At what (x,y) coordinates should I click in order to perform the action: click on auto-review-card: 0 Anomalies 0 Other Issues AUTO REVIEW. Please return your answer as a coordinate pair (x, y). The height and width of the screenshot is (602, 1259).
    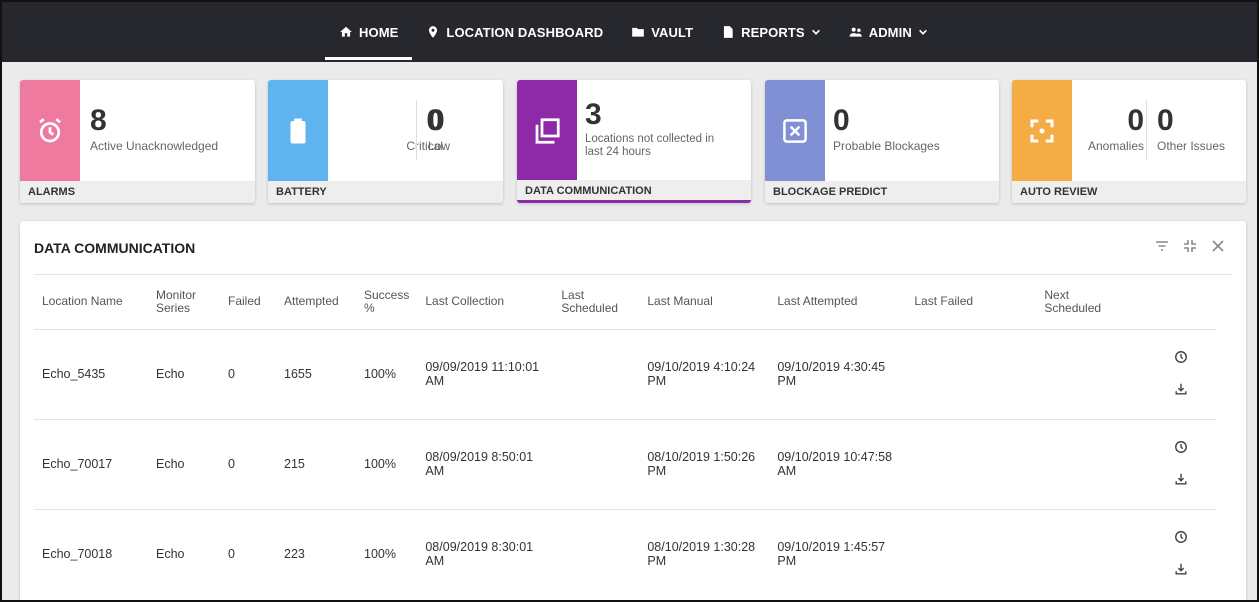
    Looking at the image, I should click on (1129, 141).